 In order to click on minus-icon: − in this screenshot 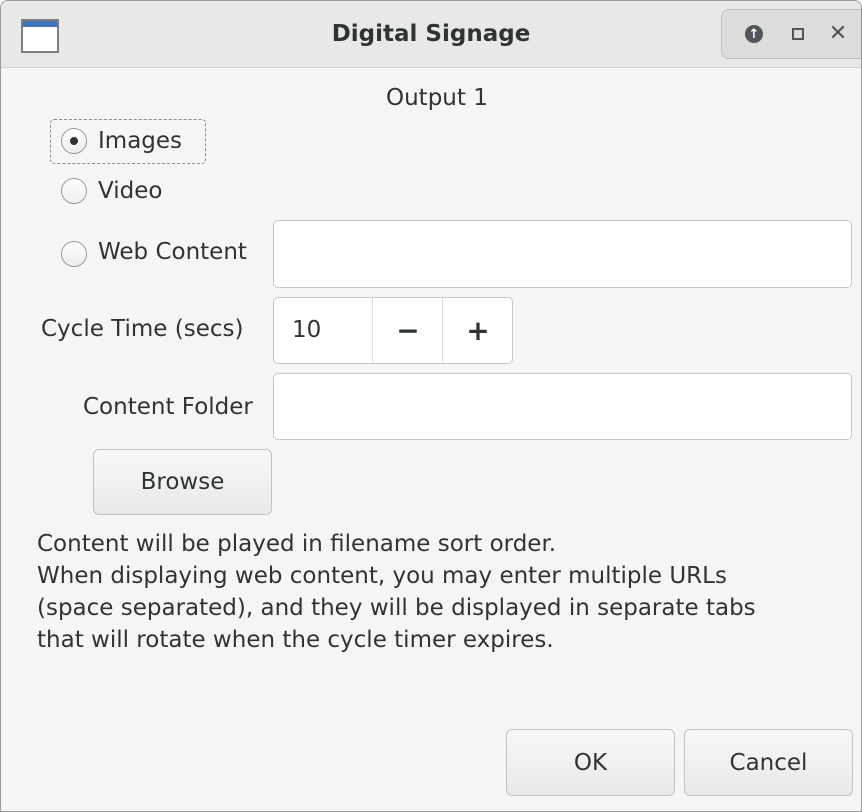, I will do `click(408, 330)`.